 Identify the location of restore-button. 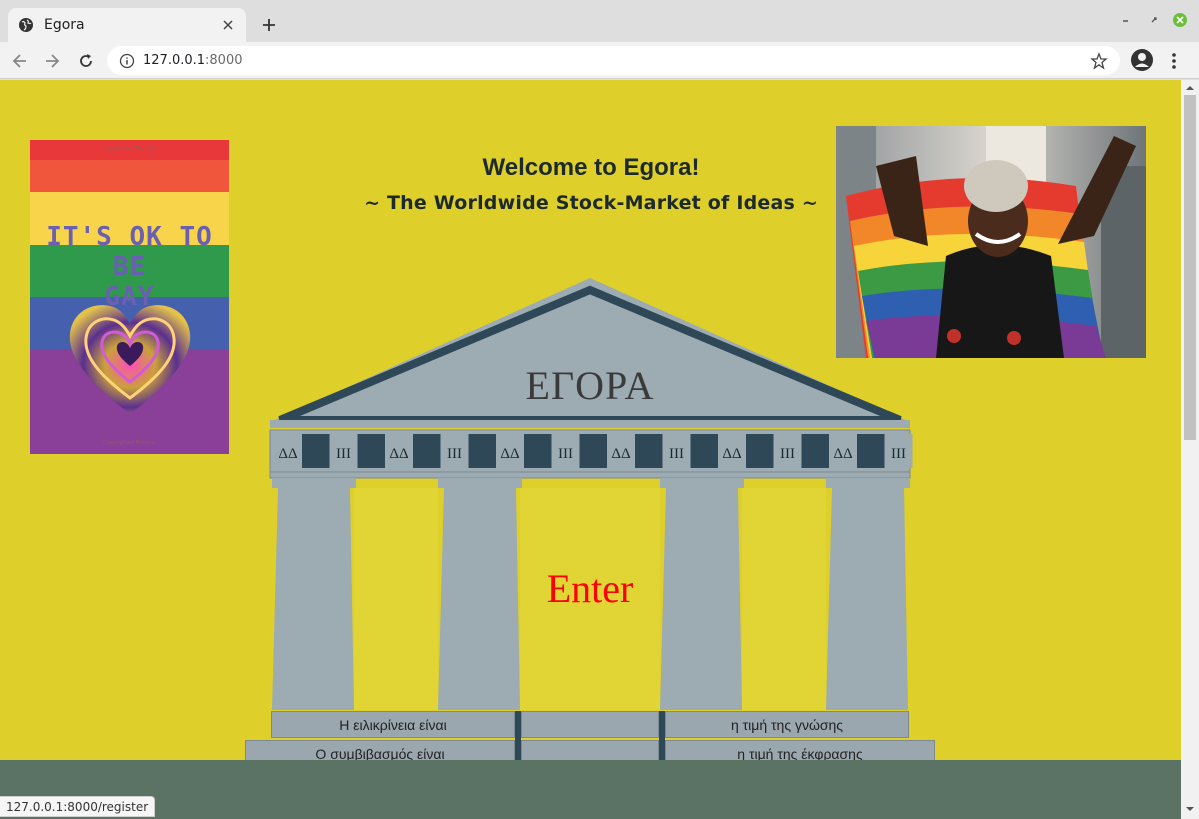
(1154, 20).